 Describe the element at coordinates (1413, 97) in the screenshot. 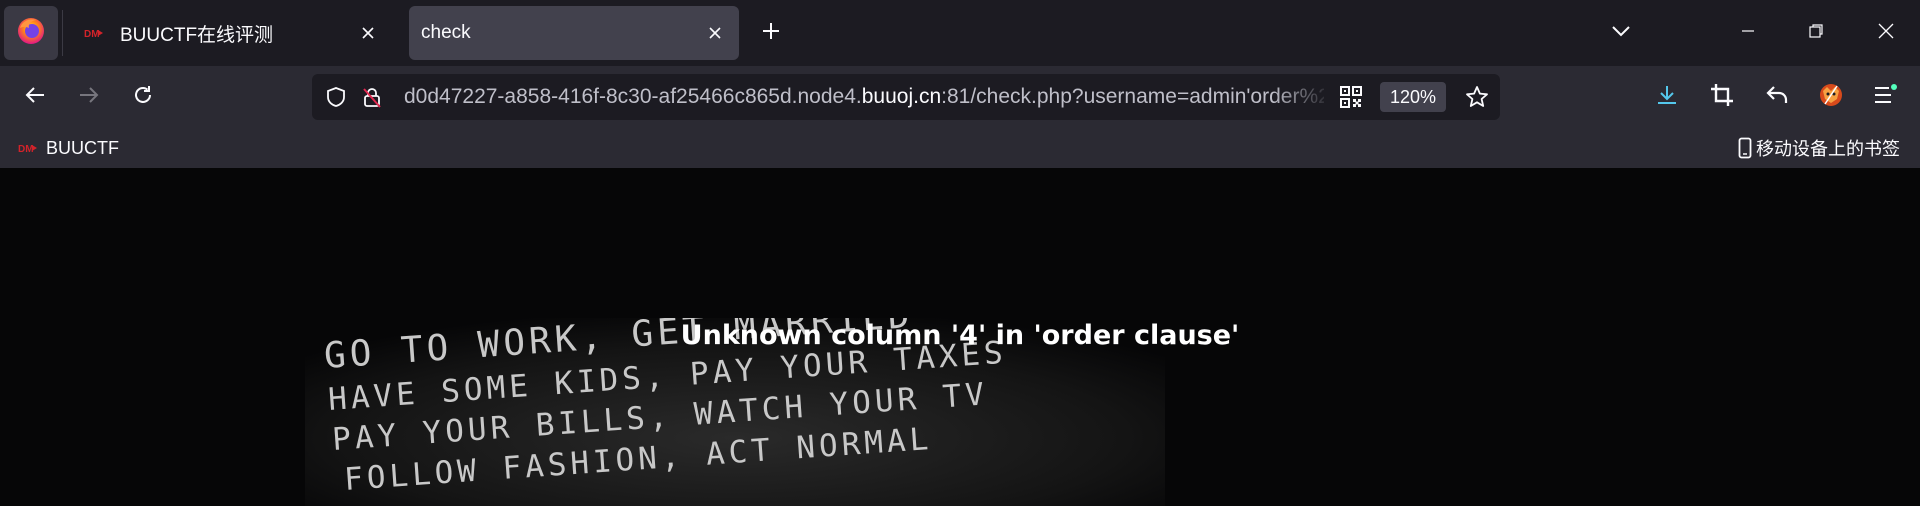

I see `zoom-indicator: 120%` at that location.